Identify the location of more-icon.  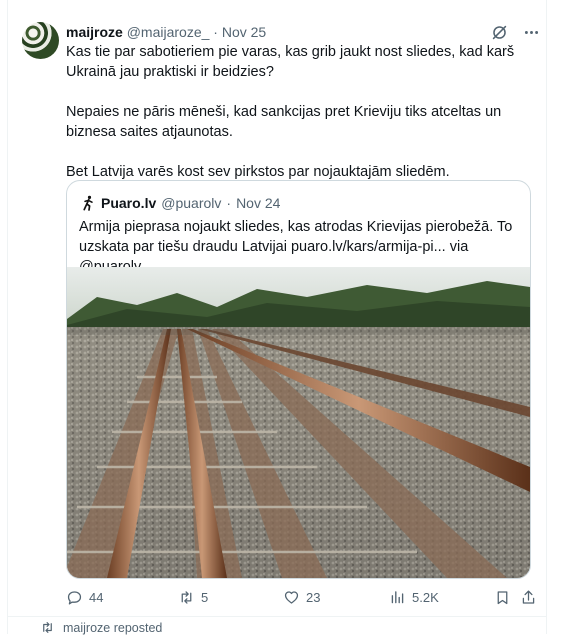
(531, 32).